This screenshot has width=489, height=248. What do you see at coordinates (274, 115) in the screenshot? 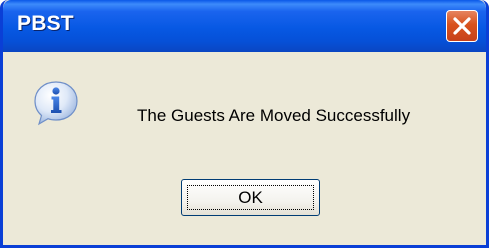
I see `dialog-message: The Guests Are Moved Successfully` at bounding box center [274, 115].